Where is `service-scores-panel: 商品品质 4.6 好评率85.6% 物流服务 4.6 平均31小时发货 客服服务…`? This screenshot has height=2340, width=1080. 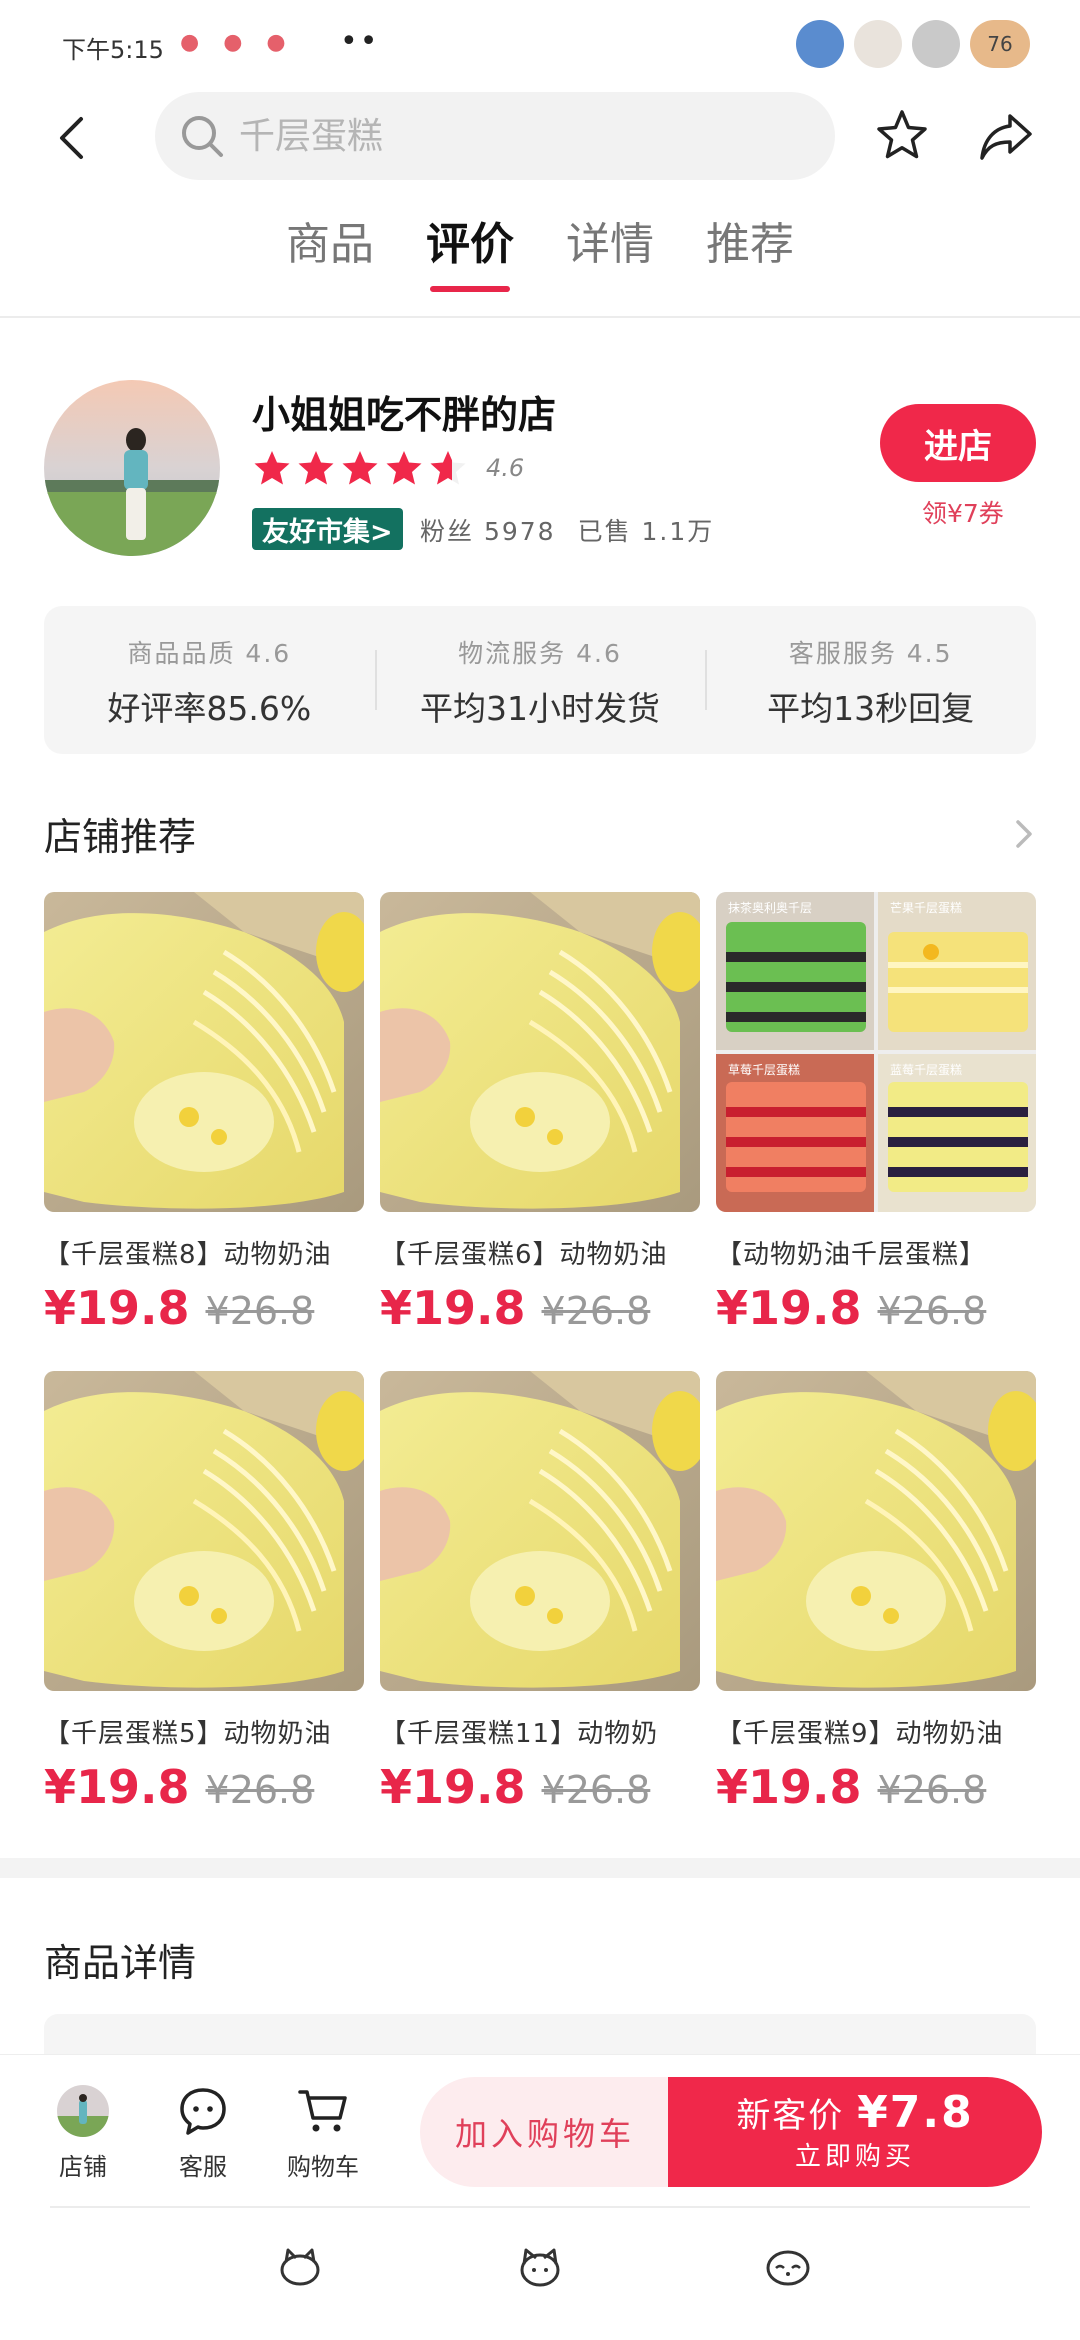
service-scores-panel: 商品品质 4.6 好评率85.6% 物流服务 4.6 平均31小时发货 客服服务… is located at coordinates (540, 680).